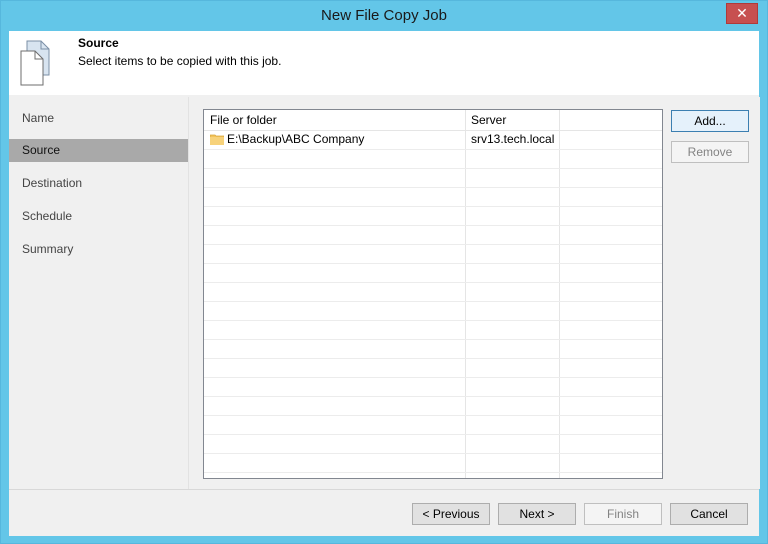 The image size is (768, 544). What do you see at coordinates (610, 120) in the screenshot?
I see `column-header-empty` at bounding box center [610, 120].